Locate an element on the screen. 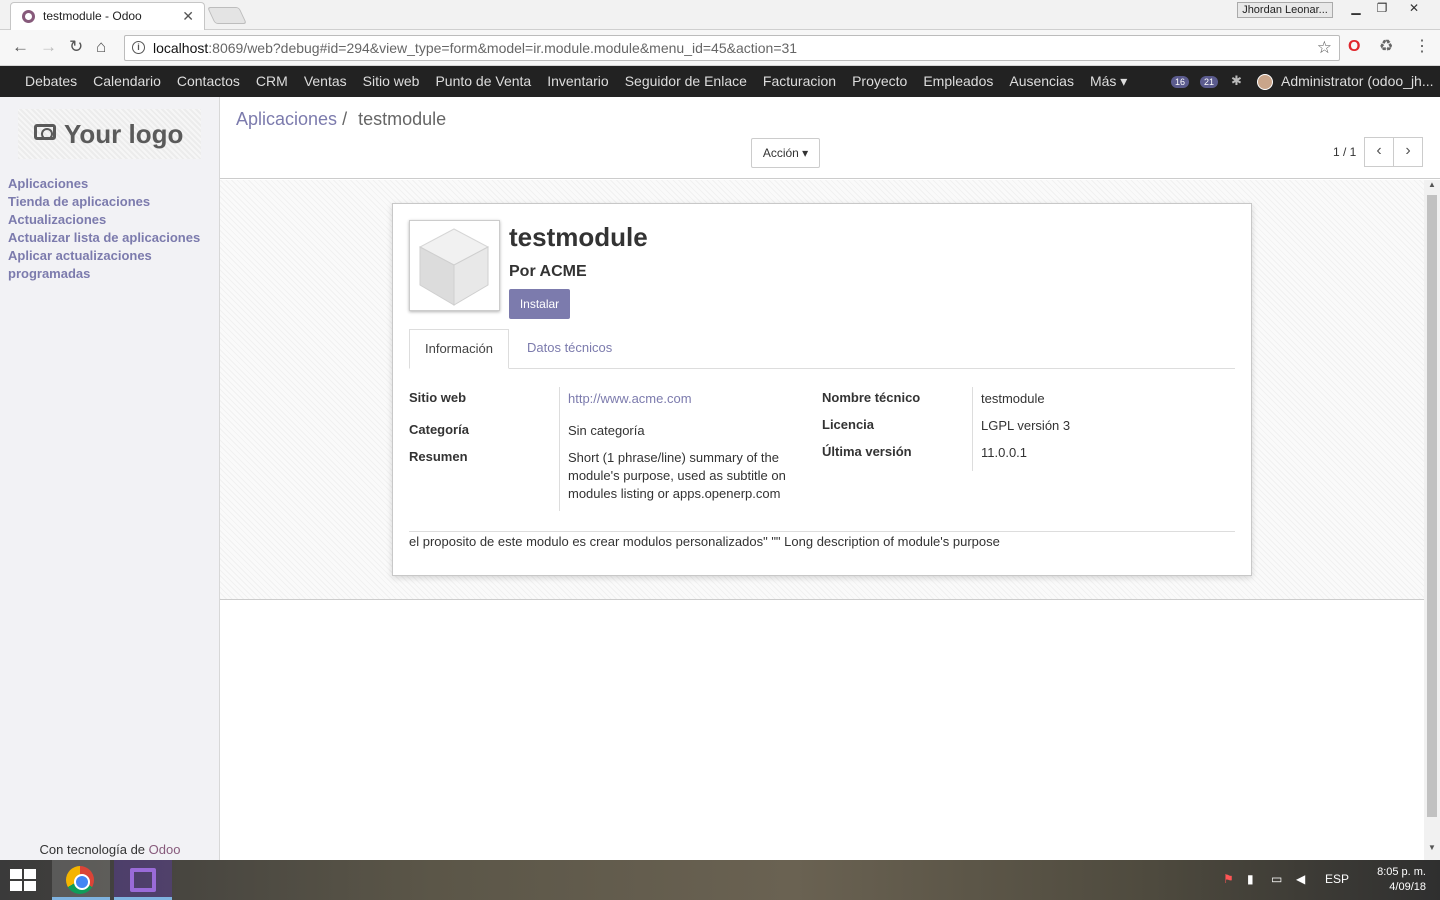 Image resolution: width=1440 pixels, height=900 pixels. clock-date: 4/09/18 is located at coordinates (1407, 887).